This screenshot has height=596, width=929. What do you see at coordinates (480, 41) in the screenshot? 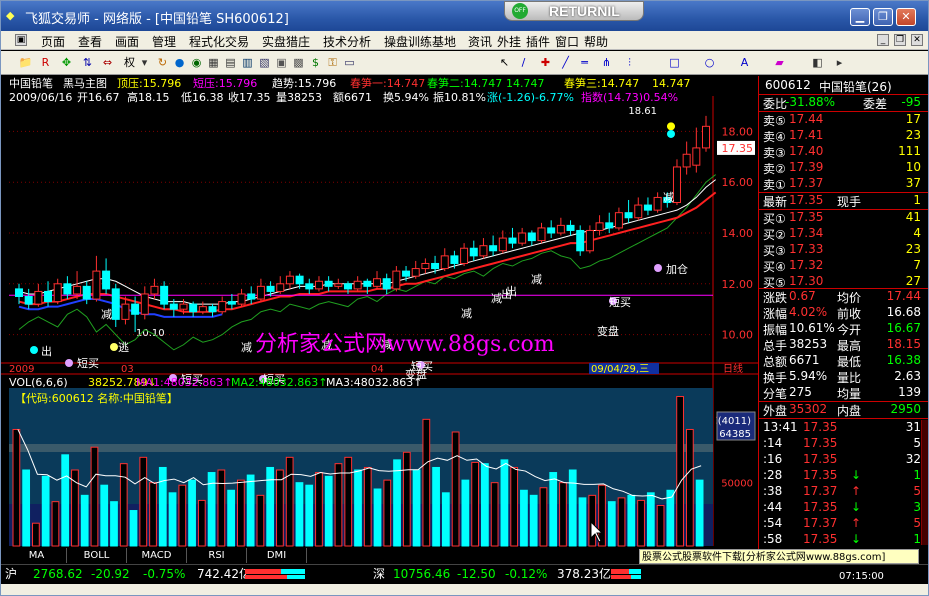
I see `menu-item: 资讯` at bounding box center [480, 41].